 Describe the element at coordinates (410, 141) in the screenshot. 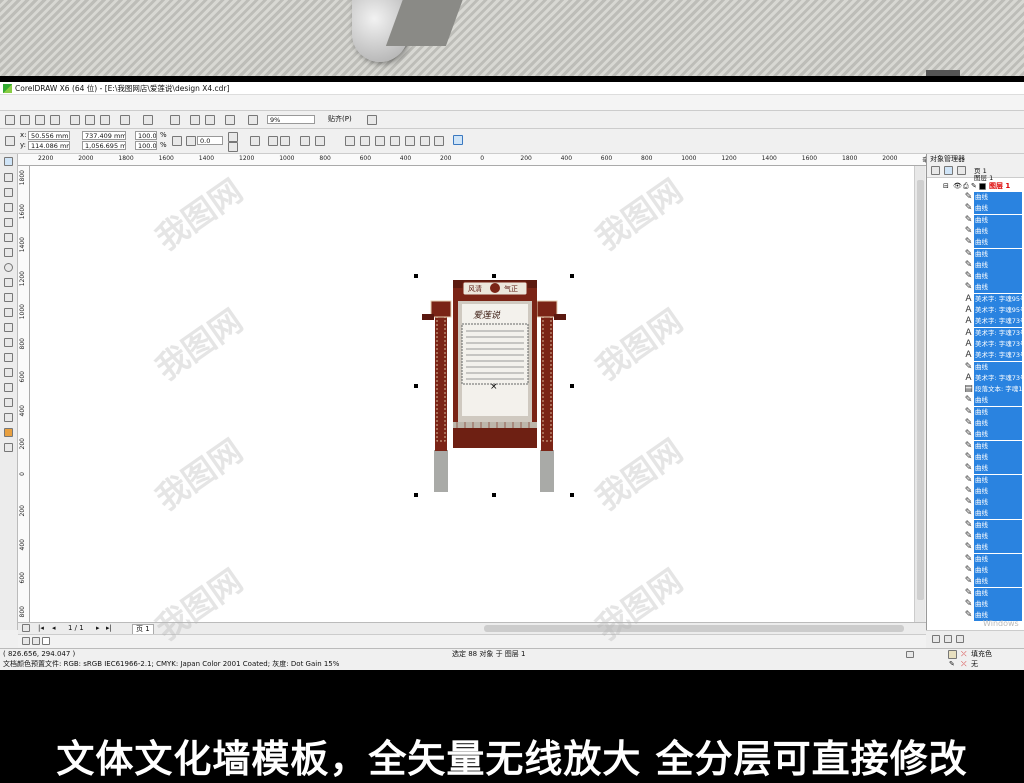

I see `front-minus-back-icon` at that location.